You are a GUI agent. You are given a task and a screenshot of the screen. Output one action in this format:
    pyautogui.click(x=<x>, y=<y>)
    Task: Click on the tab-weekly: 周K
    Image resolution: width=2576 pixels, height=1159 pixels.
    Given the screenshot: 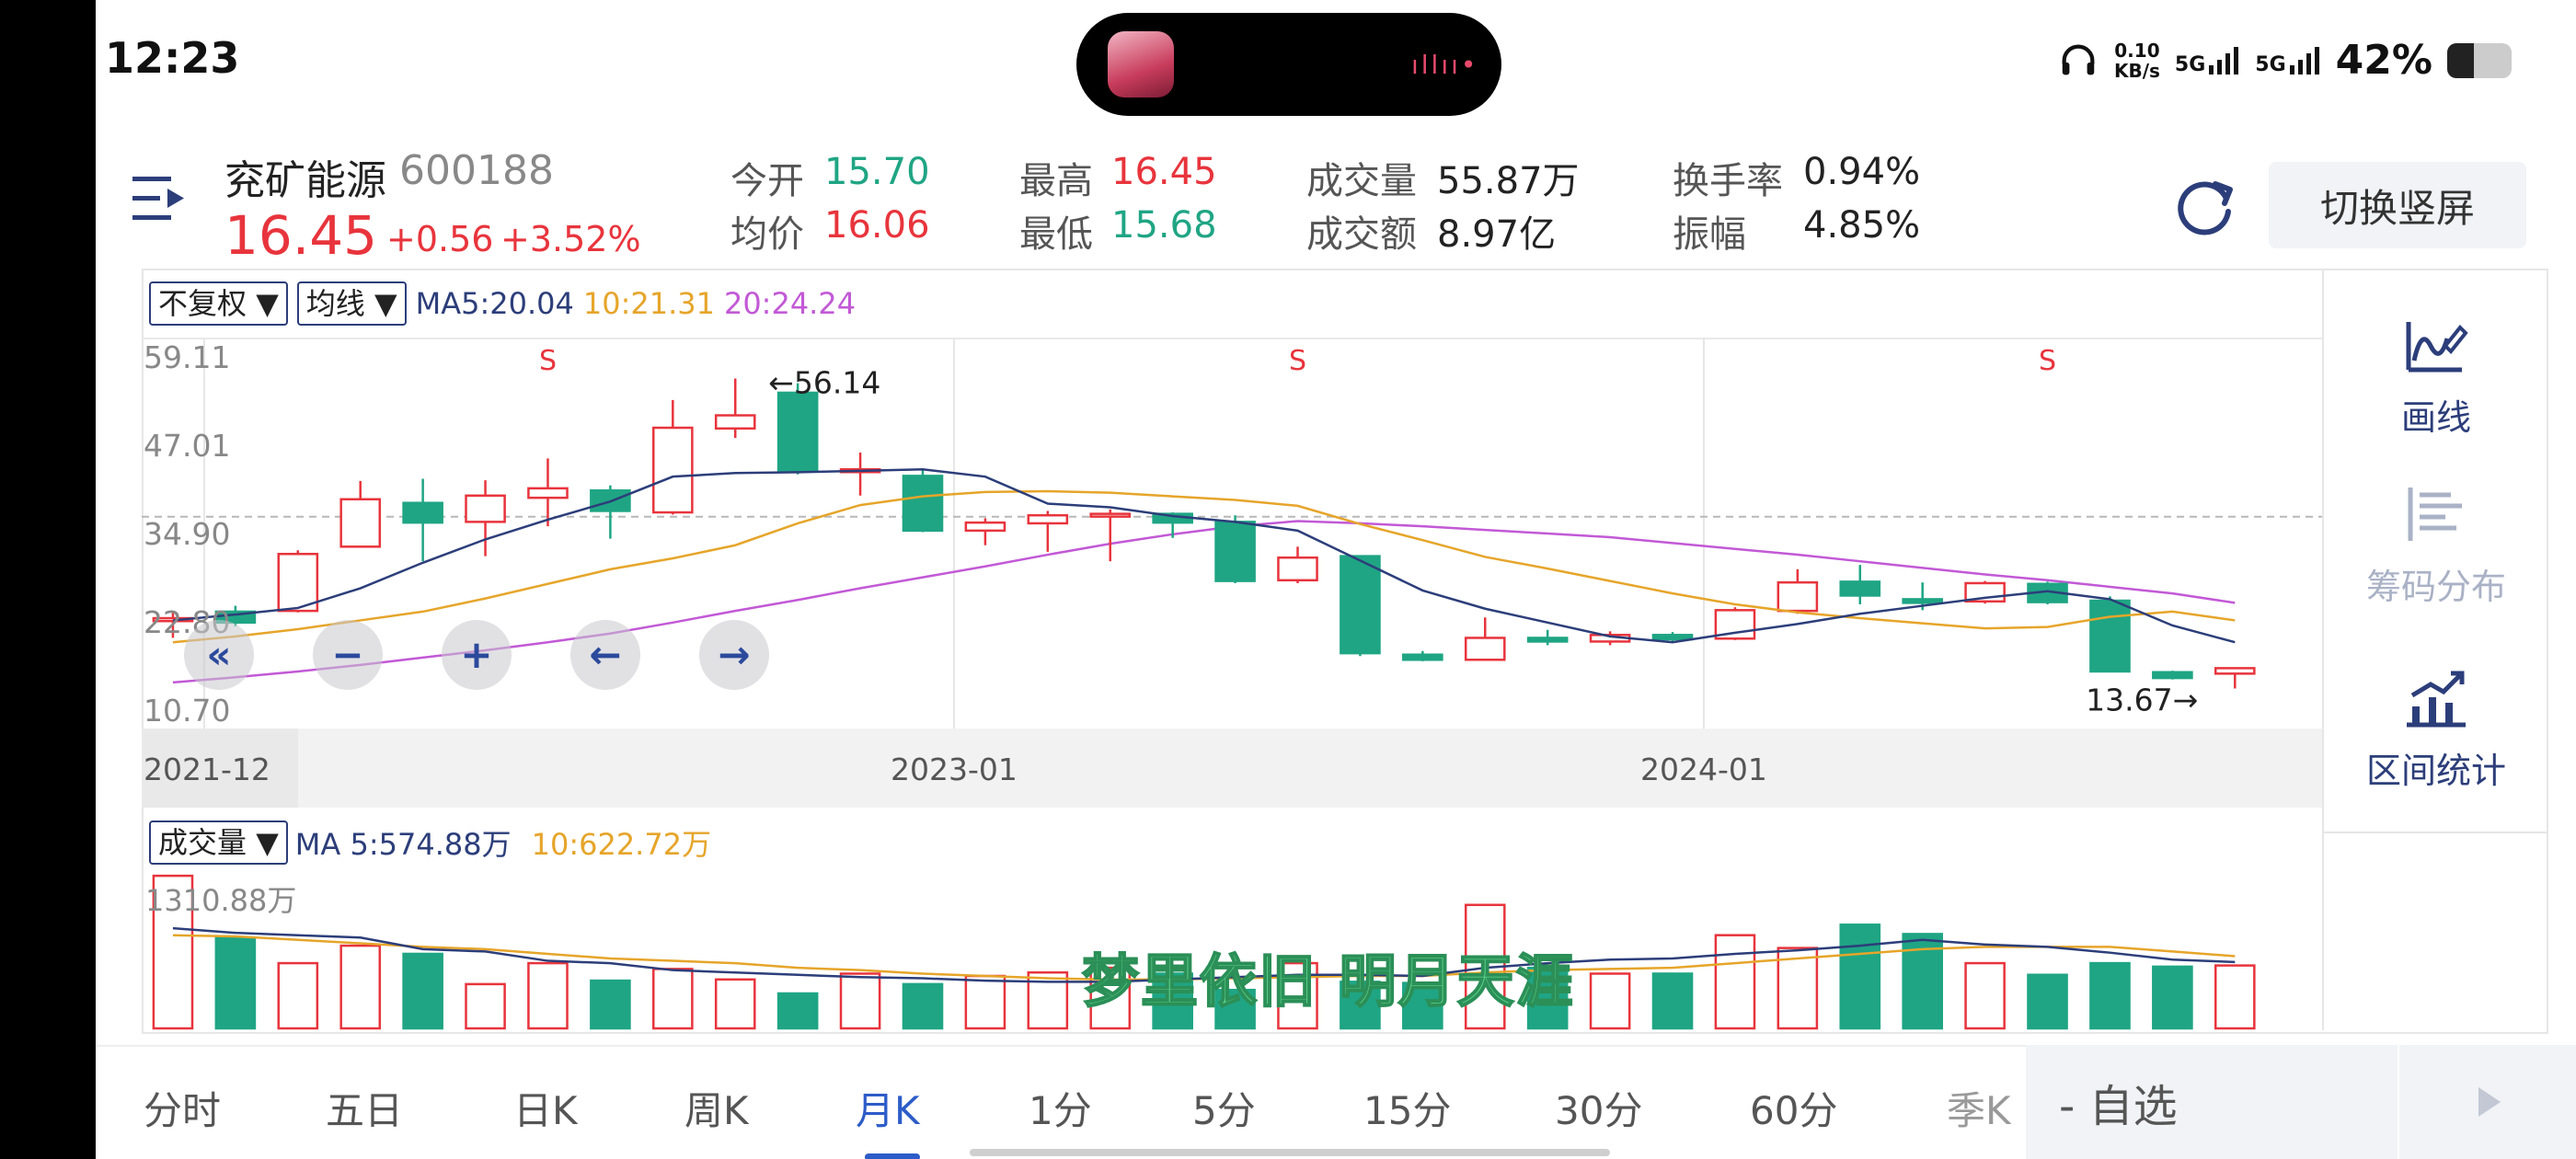 What is the action you would take?
    pyautogui.click(x=716, y=1108)
    